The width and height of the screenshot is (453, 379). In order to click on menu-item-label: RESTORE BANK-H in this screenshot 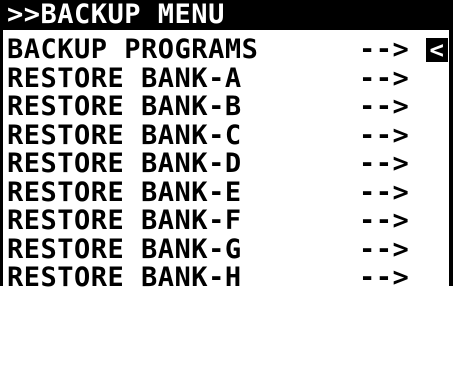, I will do `click(124, 277)`.